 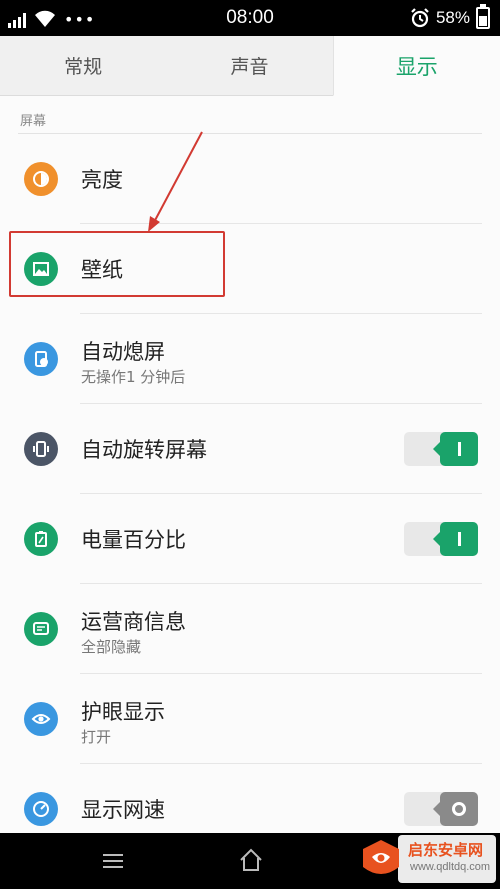 What do you see at coordinates (33, 121) in the screenshot?
I see `section-label: 屏幕` at bounding box center [33, 121].